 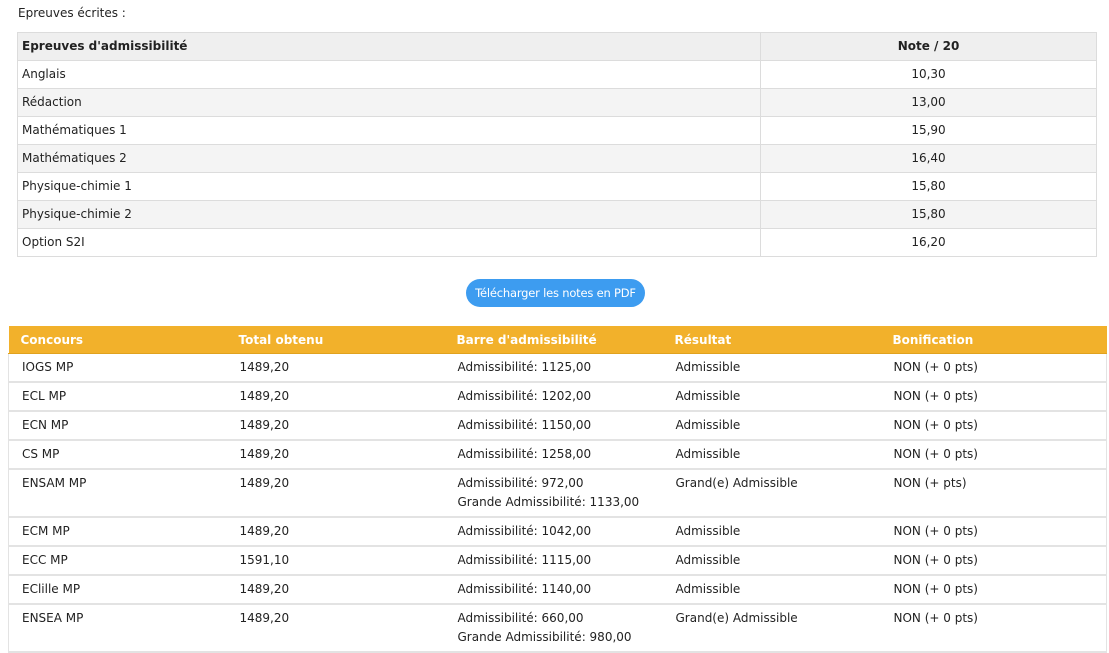 I want to click on results-barre-text: Admissibilité: 1258,00, so click(x=524, y=454).